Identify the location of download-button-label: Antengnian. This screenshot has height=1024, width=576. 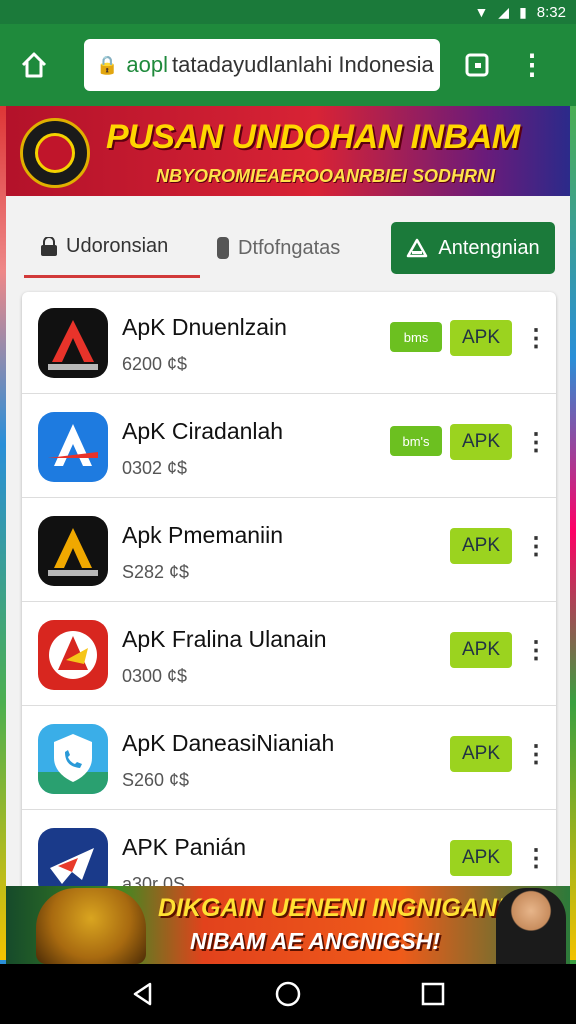
(489, 247).